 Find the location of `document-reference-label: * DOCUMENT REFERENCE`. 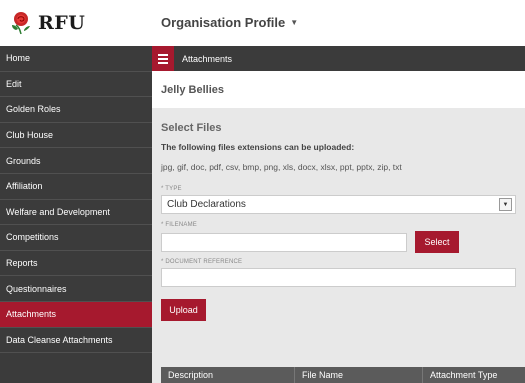

document-reference-label: * DOCUMENT REFERENCE is located at coordinates (202, 262).